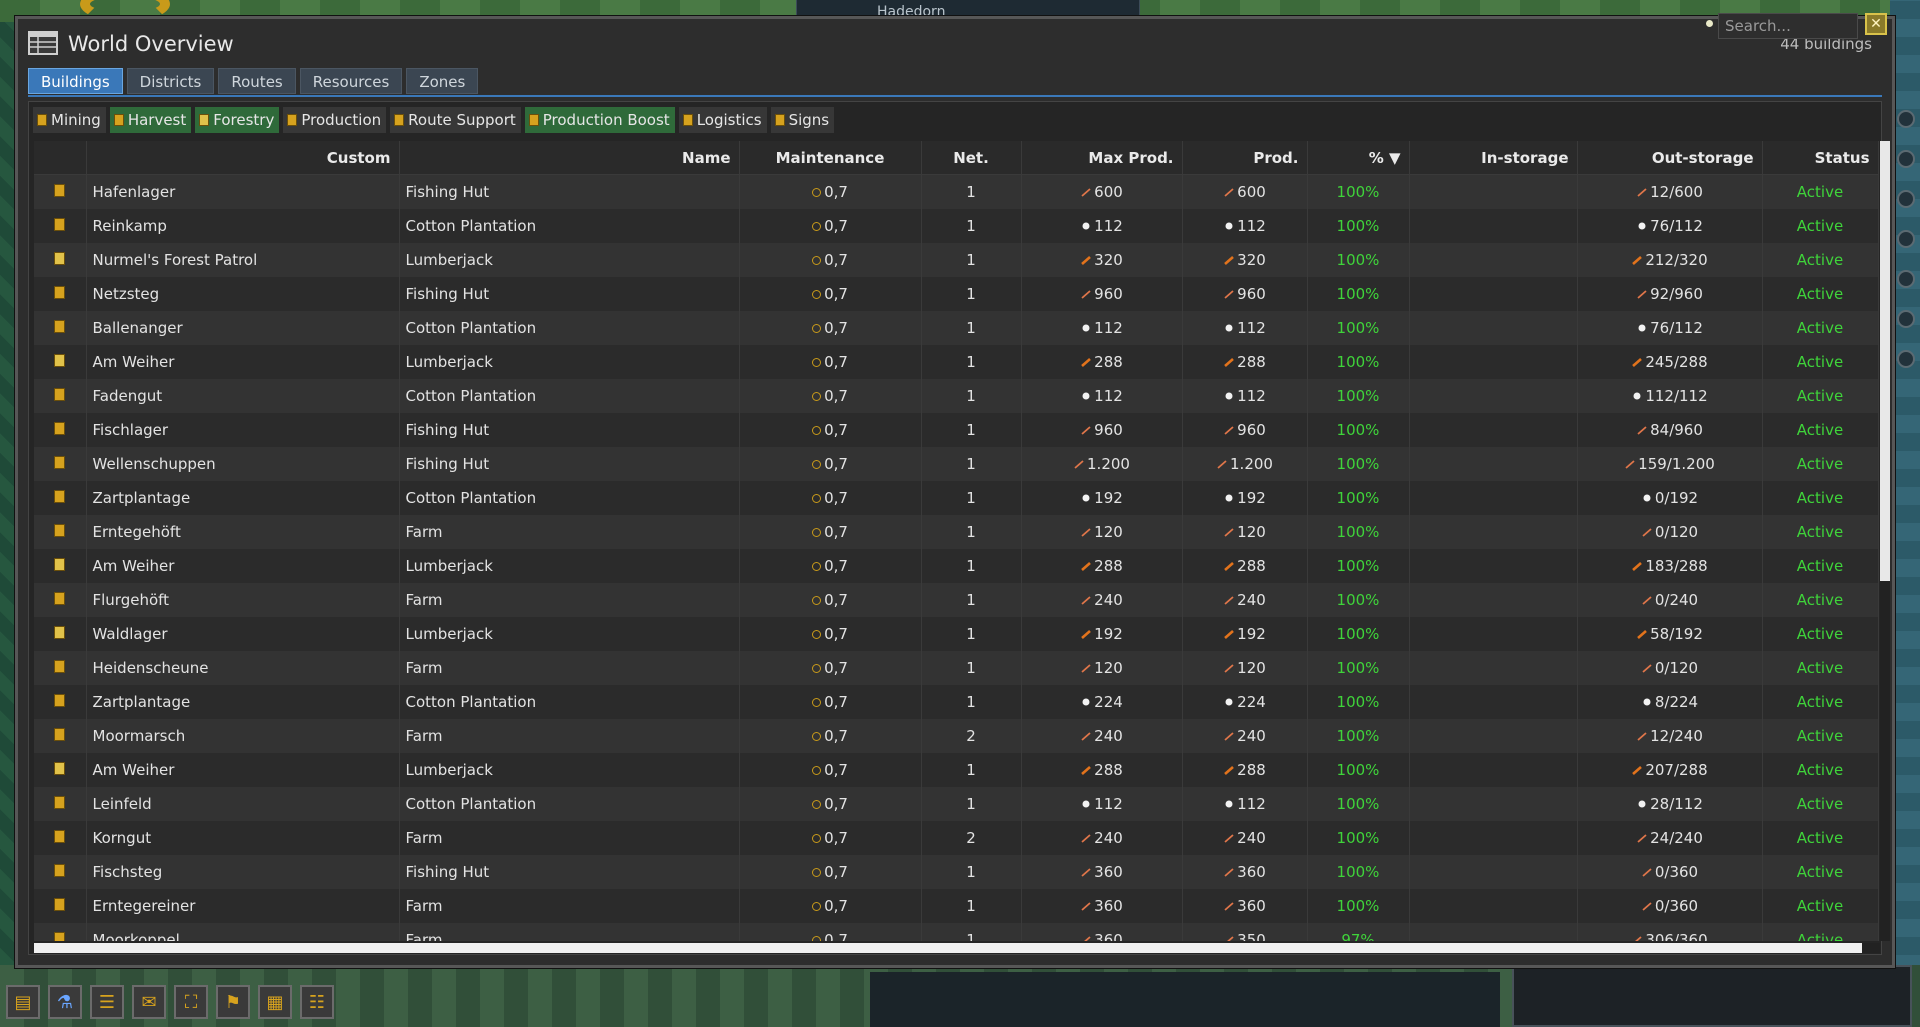 This screenshot has height=1027, width=1920. What do you see at coordinates (243, 906) in the screenshot?
I see `custom-name-cell: Erntegereiner` at bounding box center [243, 906].